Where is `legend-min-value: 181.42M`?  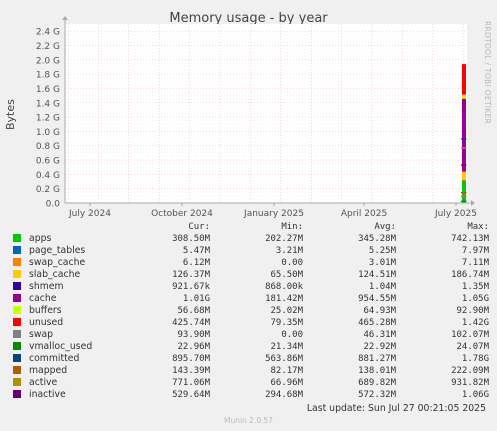 legend-min-value: 181.42M is located at coordinates (284, 299).